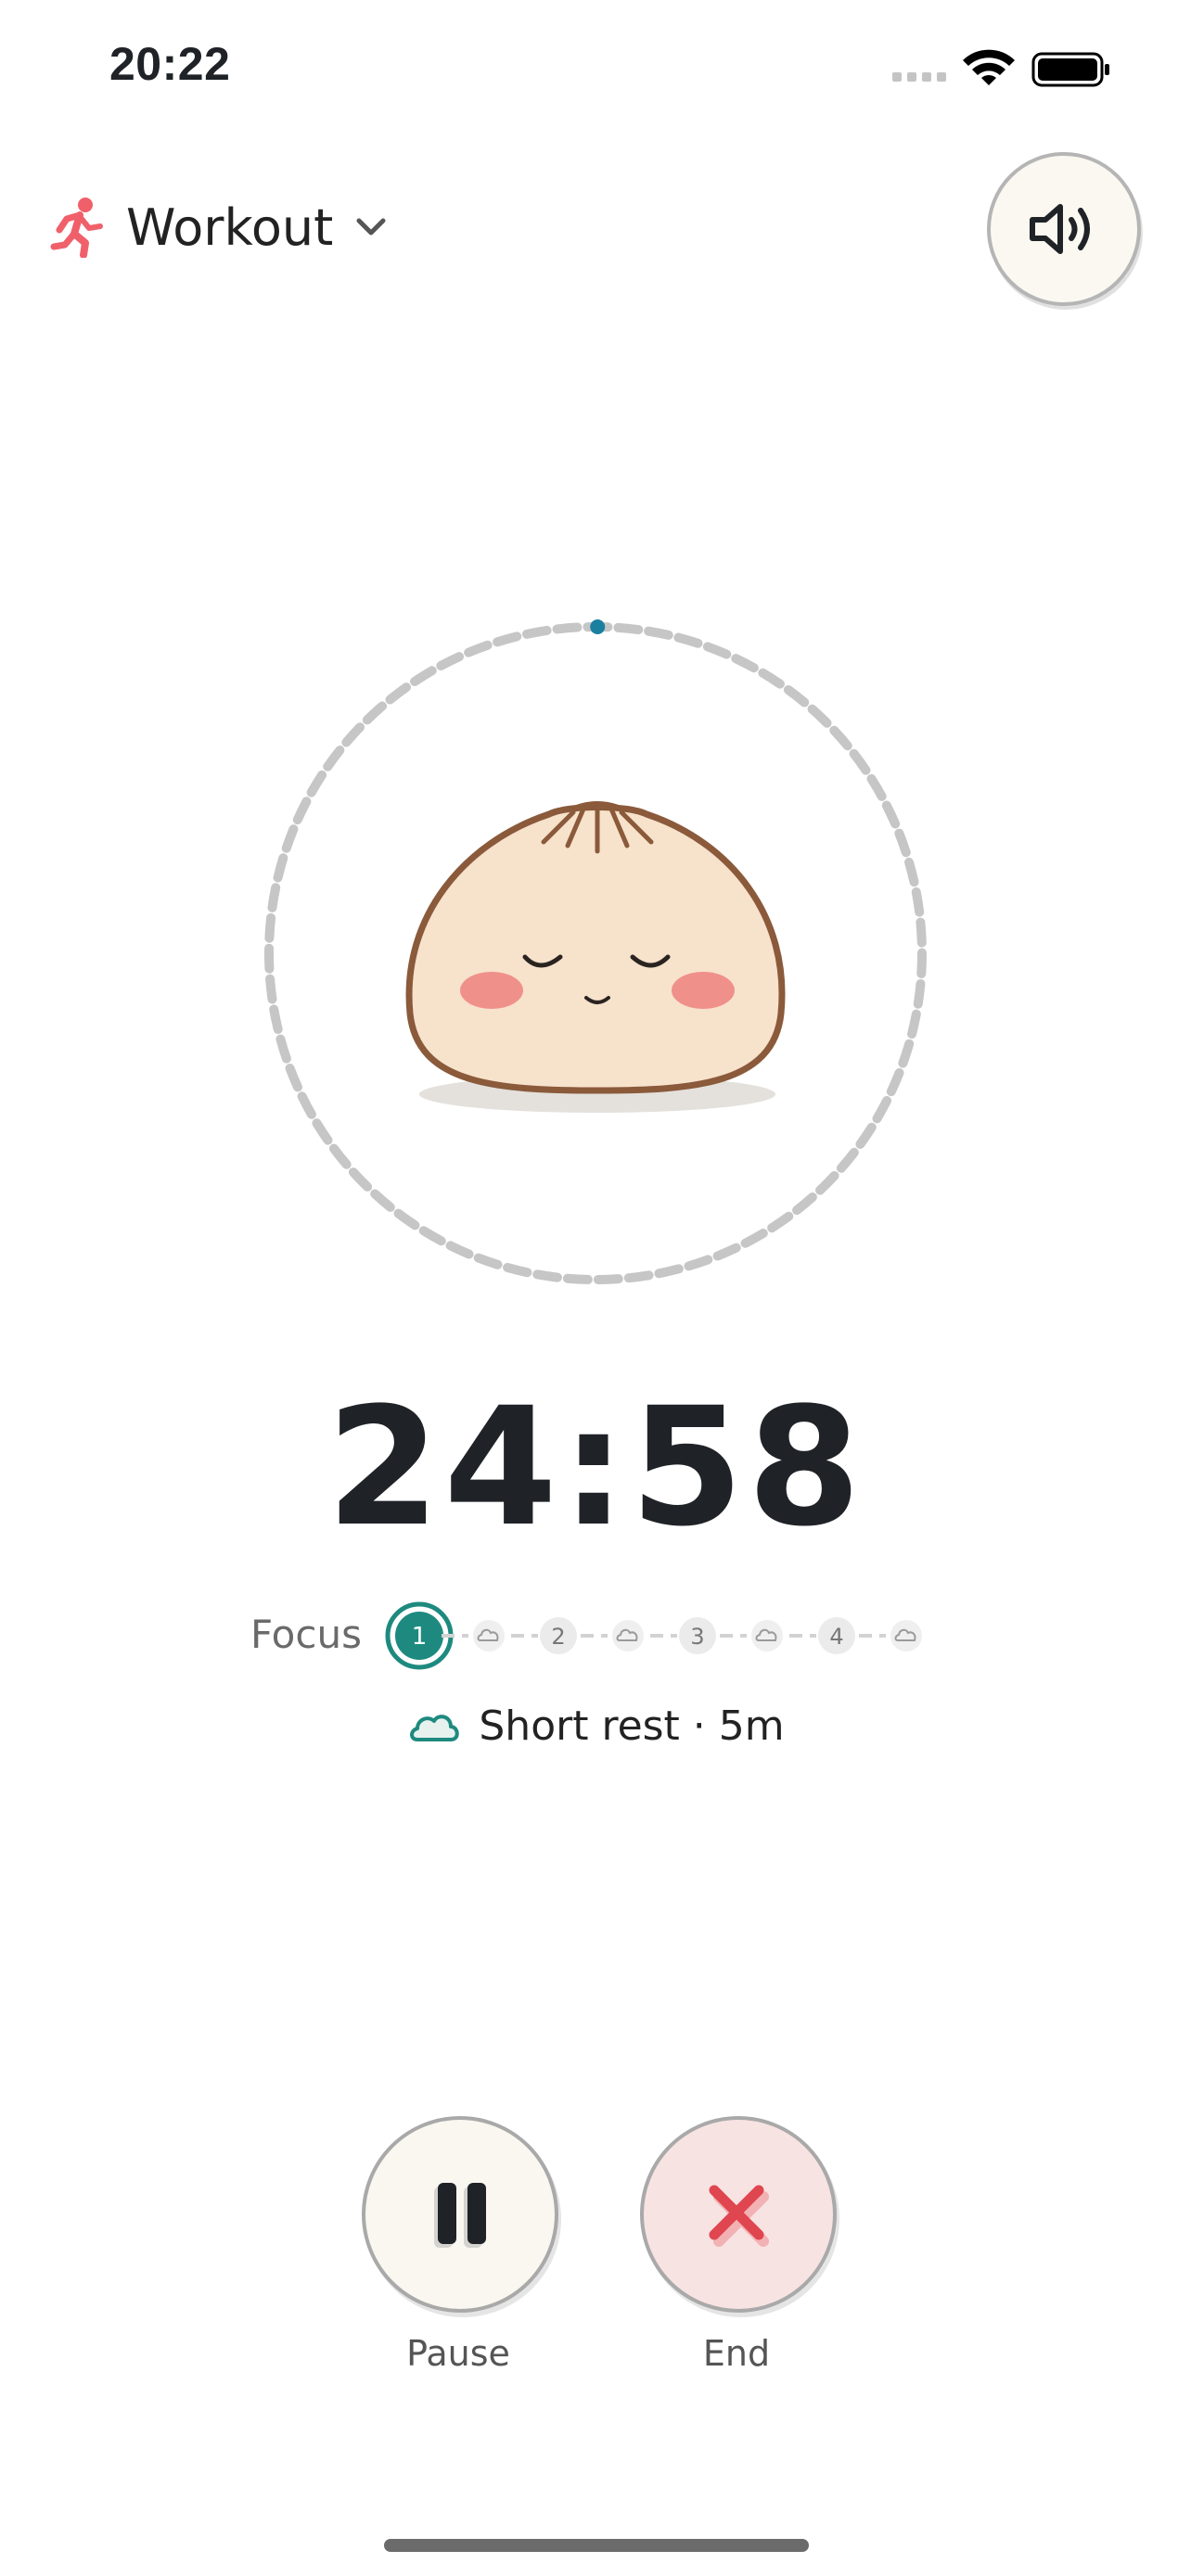 This screenshot has height=2576, width=1191. Describe the element at coordinates (76, 228) in the screenshot. I see `running-person-icon` at that location.